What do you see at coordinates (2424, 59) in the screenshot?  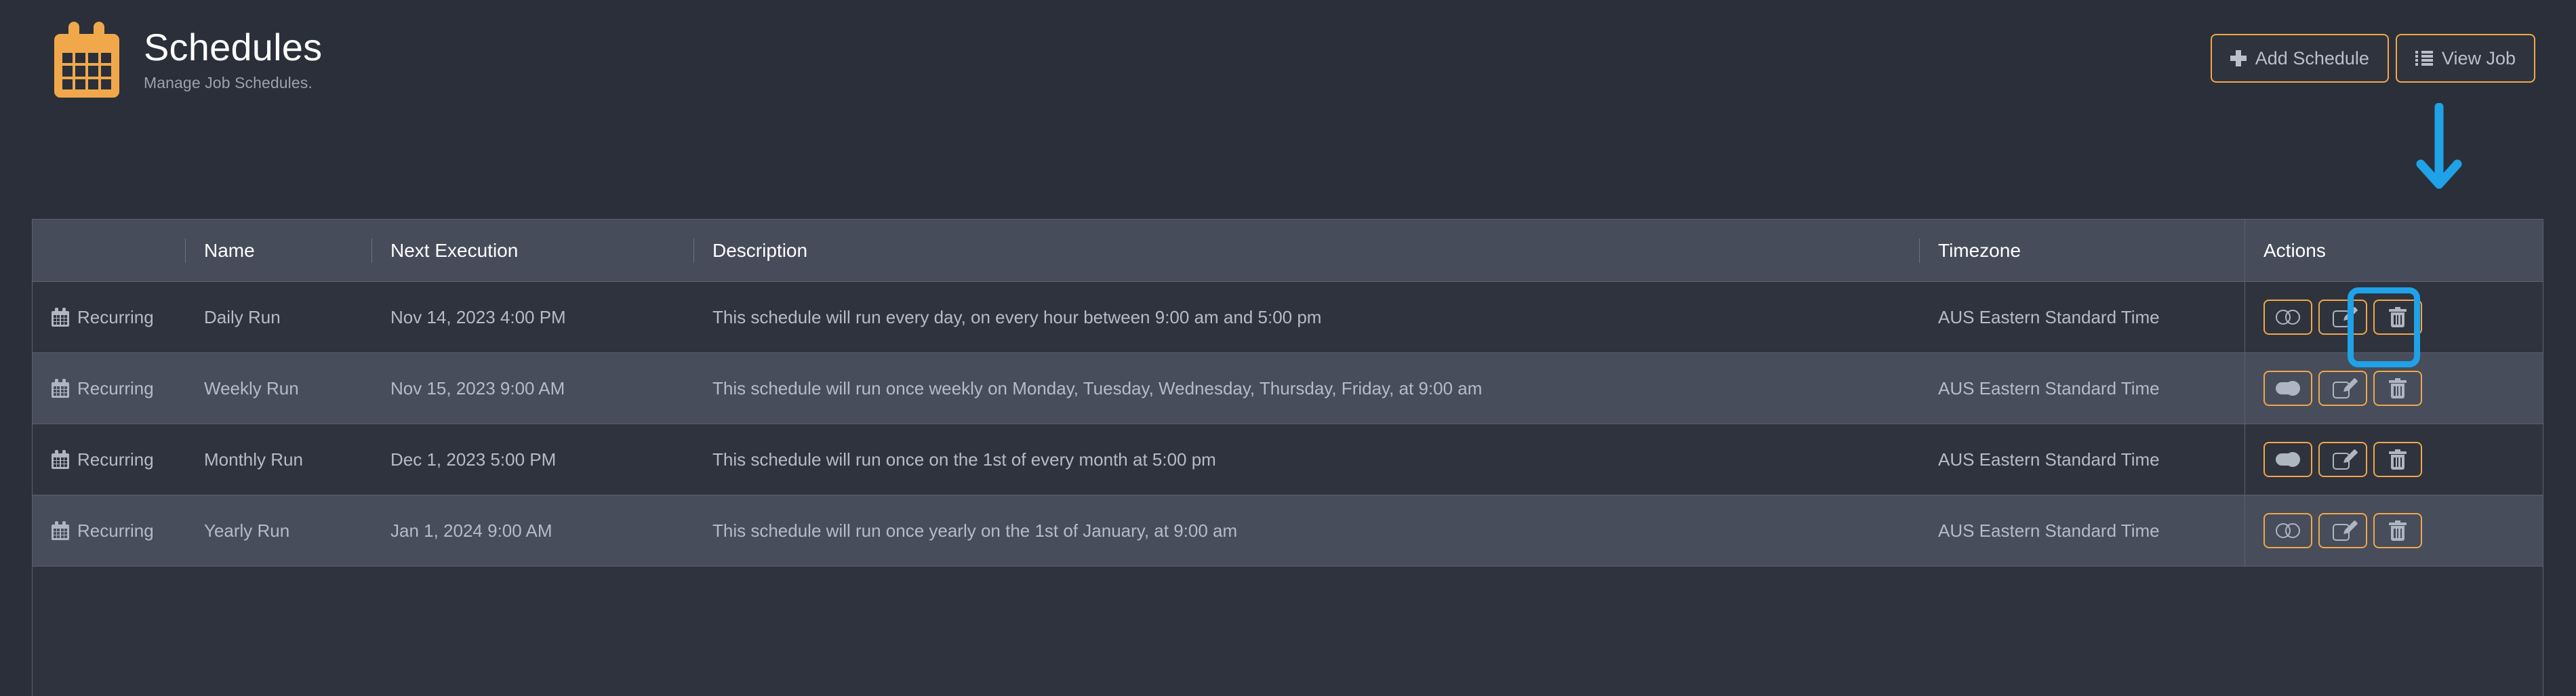 I see `list-icon` at bounding box center [2424, 59].